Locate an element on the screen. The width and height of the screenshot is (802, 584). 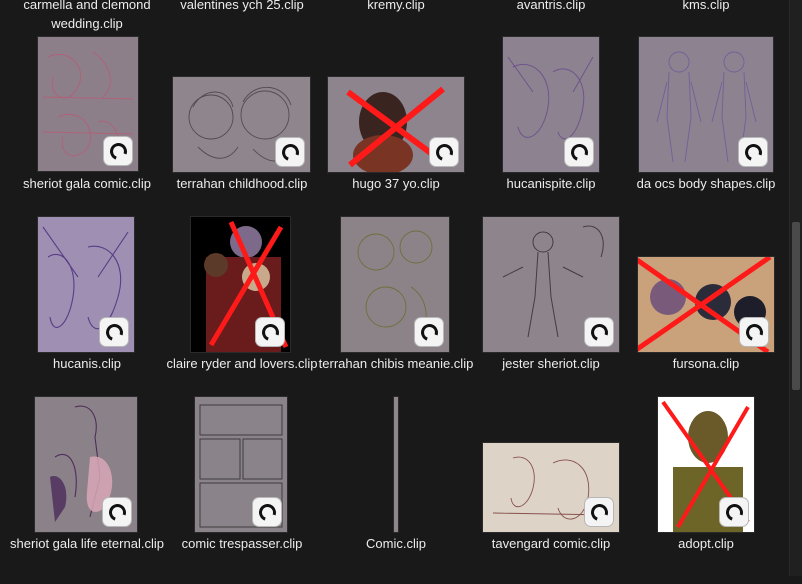
file-label: fursona.clip is located at coordinates (706, 363).